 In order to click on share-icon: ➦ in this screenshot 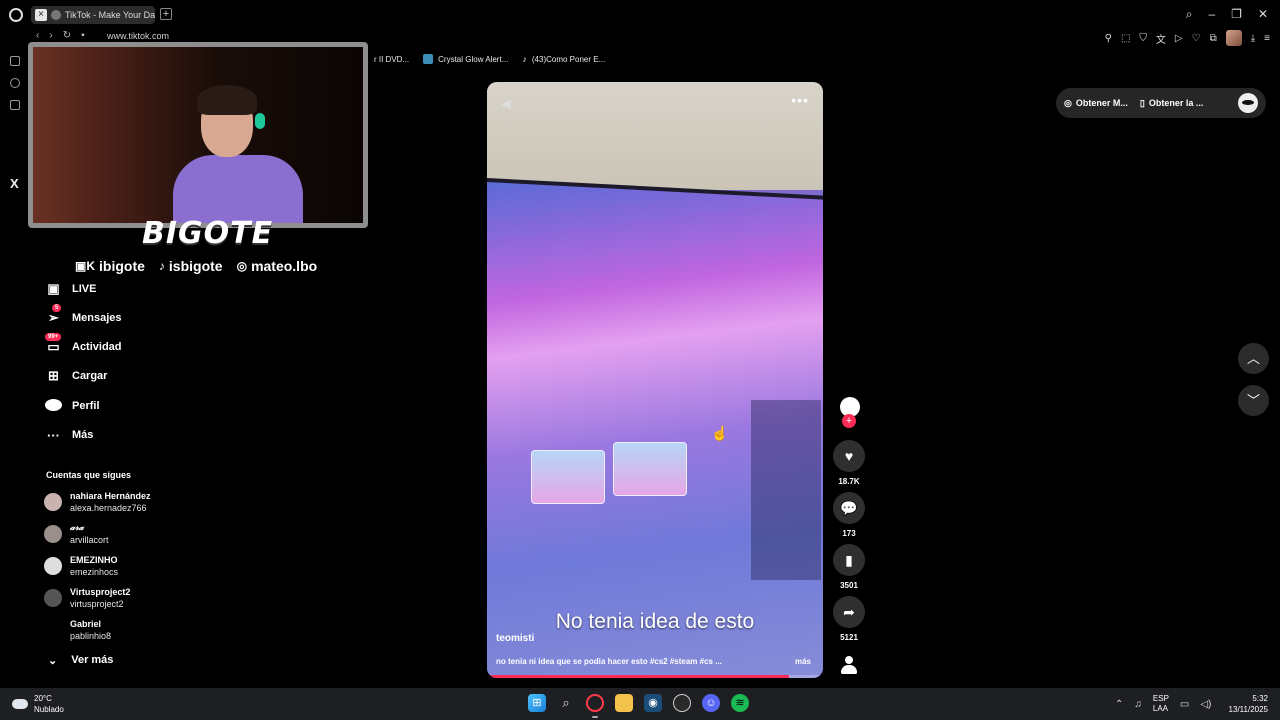, I will do `click(849, 612)`.